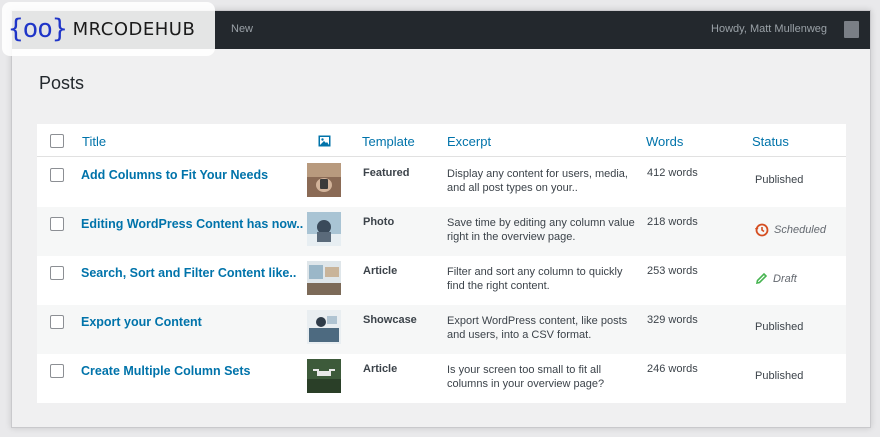  Describe the element at coordinates (672, 369) in the screenshot. I see `word-count: 246 words` at that location.